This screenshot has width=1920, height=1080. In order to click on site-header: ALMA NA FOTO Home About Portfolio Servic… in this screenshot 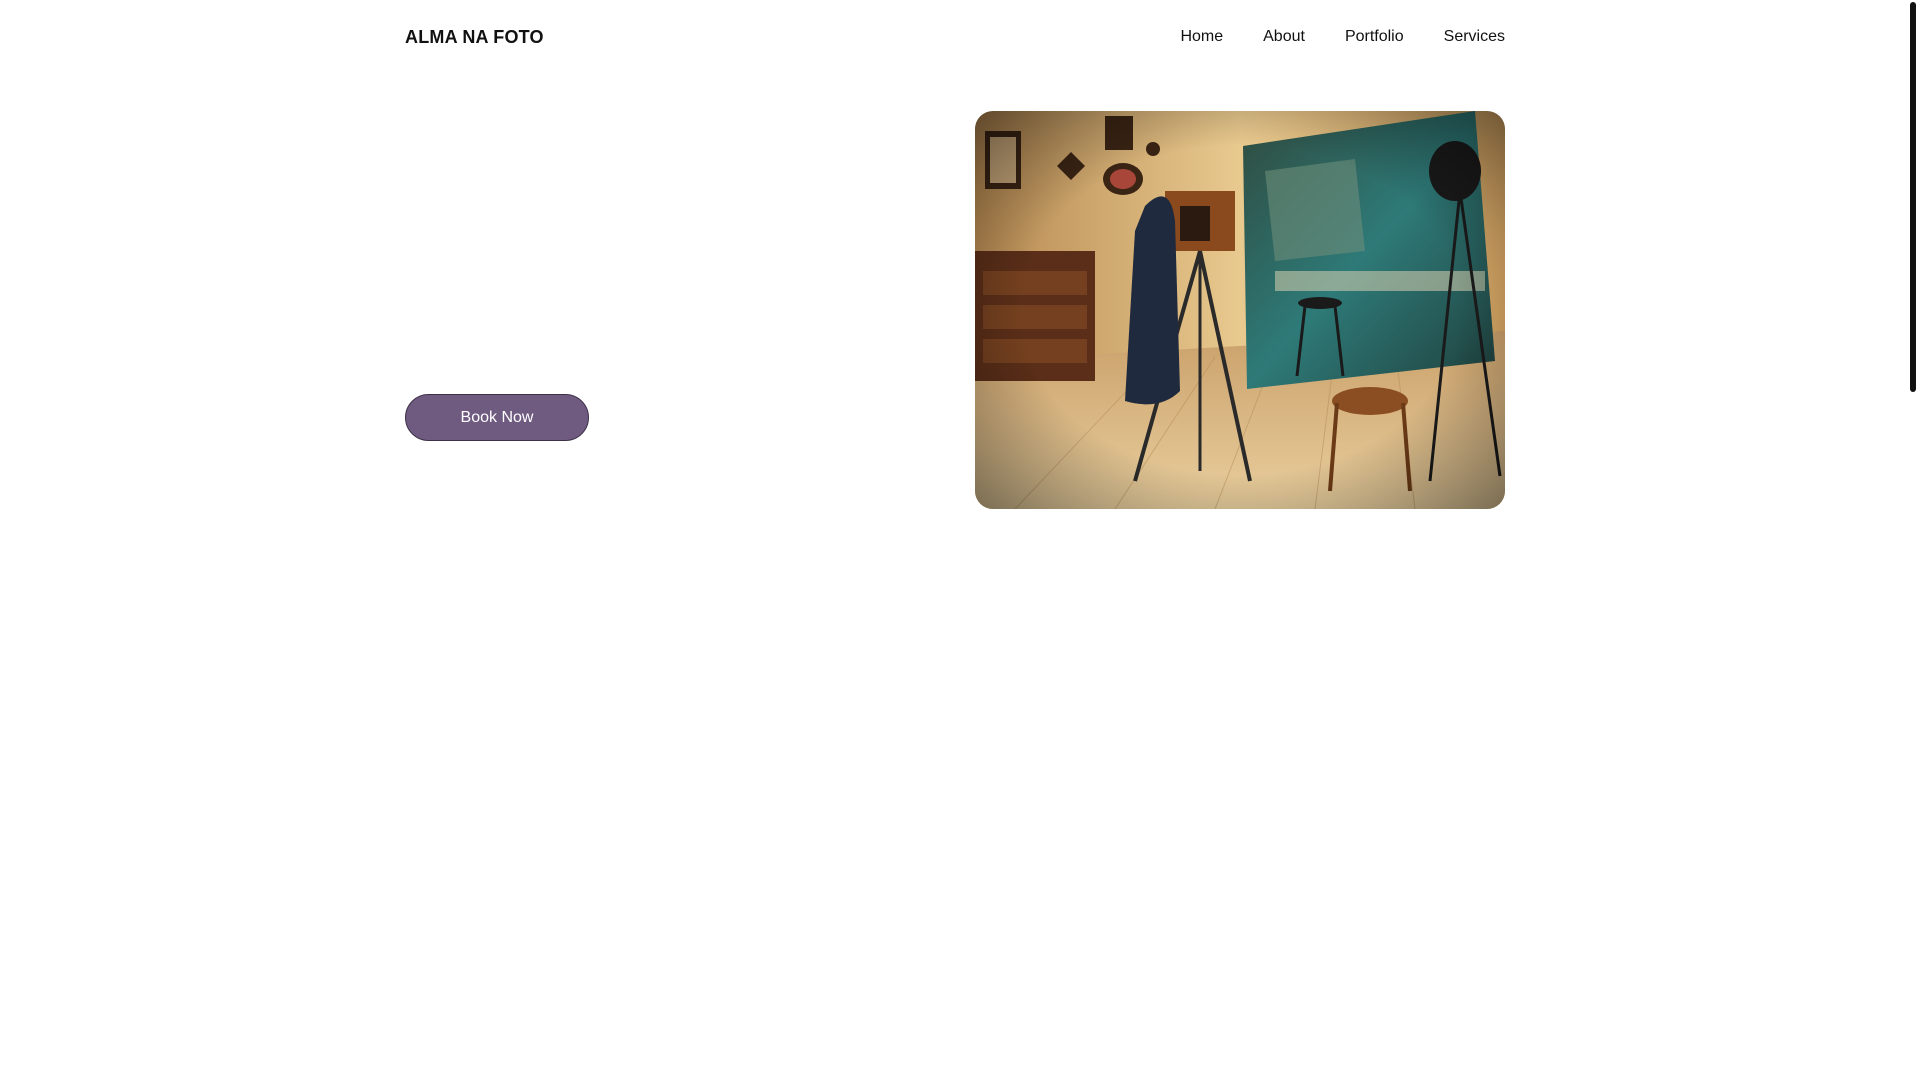, I will do `click(955, 37)`.